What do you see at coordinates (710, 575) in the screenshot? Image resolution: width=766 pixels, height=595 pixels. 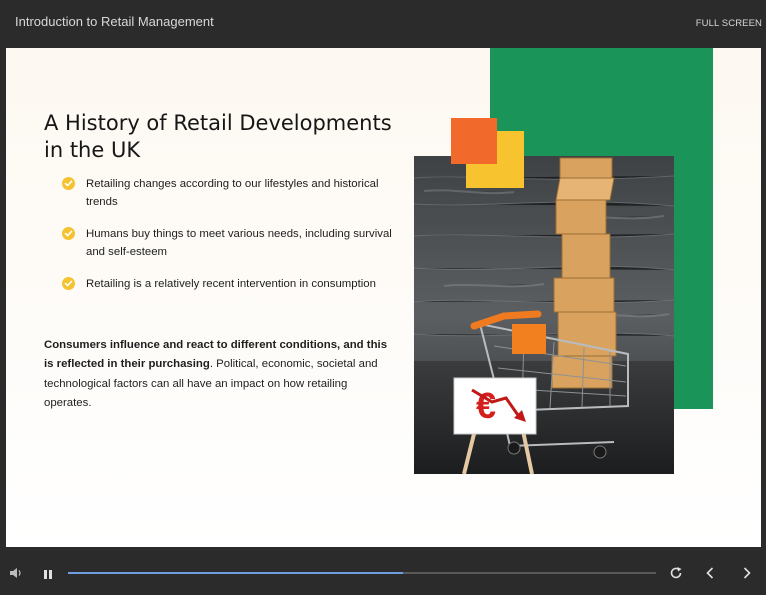 I see `previous-icon` at bounding box center [710, 575].